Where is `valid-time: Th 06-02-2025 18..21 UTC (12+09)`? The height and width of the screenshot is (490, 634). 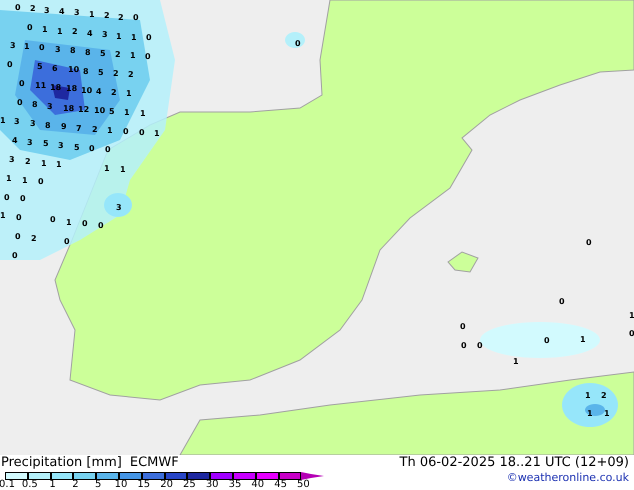 valid-time: Th 06-02-2025 18..21 UTC (12+09) is located at coordinates (514, 462).